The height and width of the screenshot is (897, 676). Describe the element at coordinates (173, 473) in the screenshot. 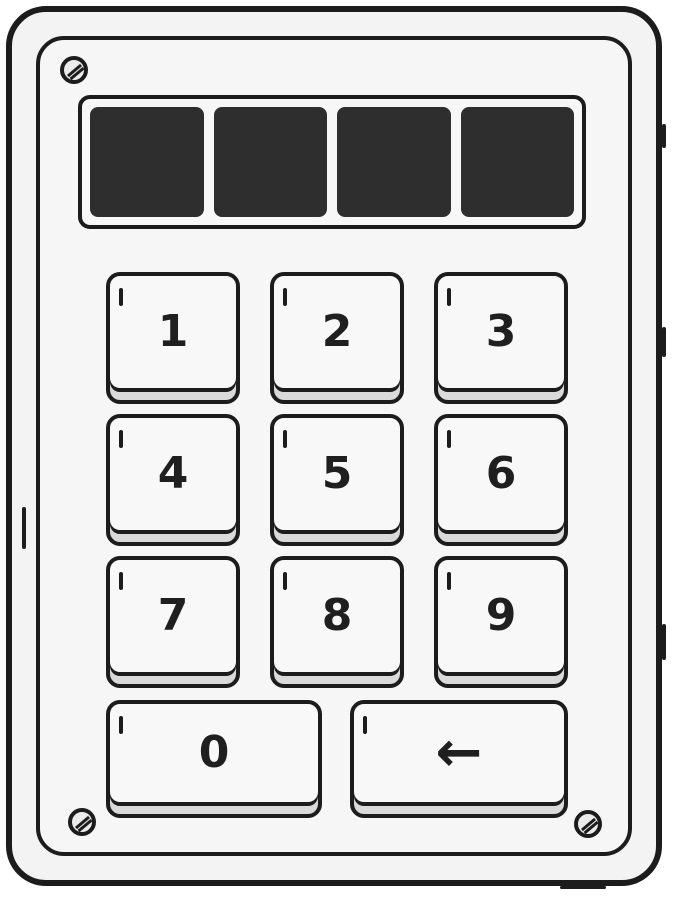

I see `key-4-label: 4` at that location.